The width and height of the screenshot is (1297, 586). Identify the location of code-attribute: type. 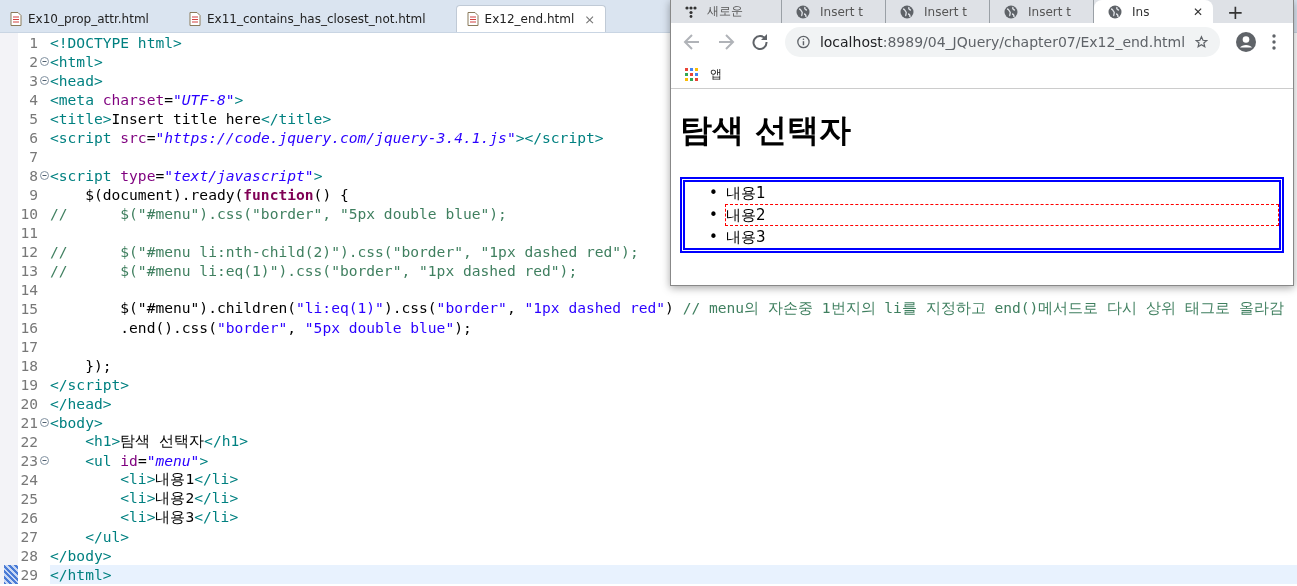
(138, 175).